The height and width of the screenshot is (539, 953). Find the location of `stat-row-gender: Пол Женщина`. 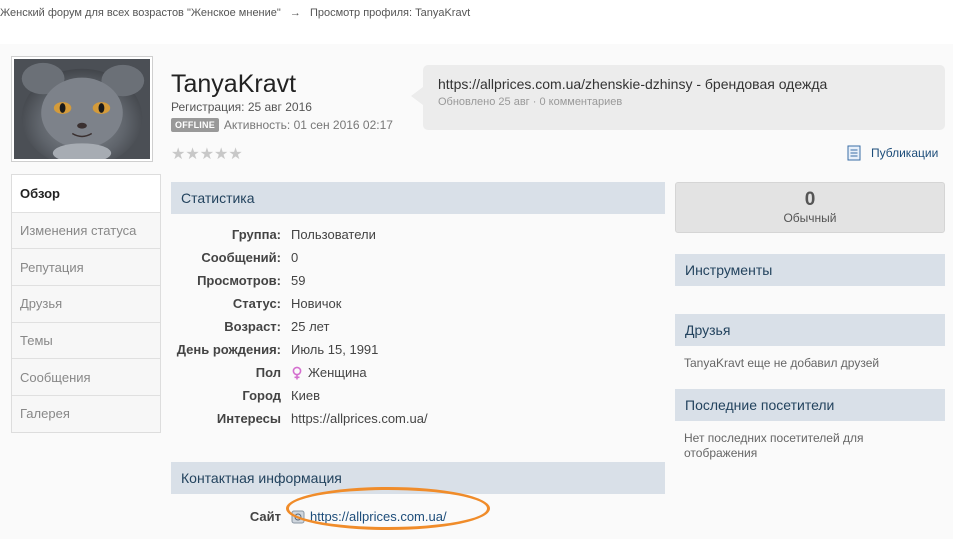

stat-row-gender: Пол Женщина is located at coordinates (418, 372).